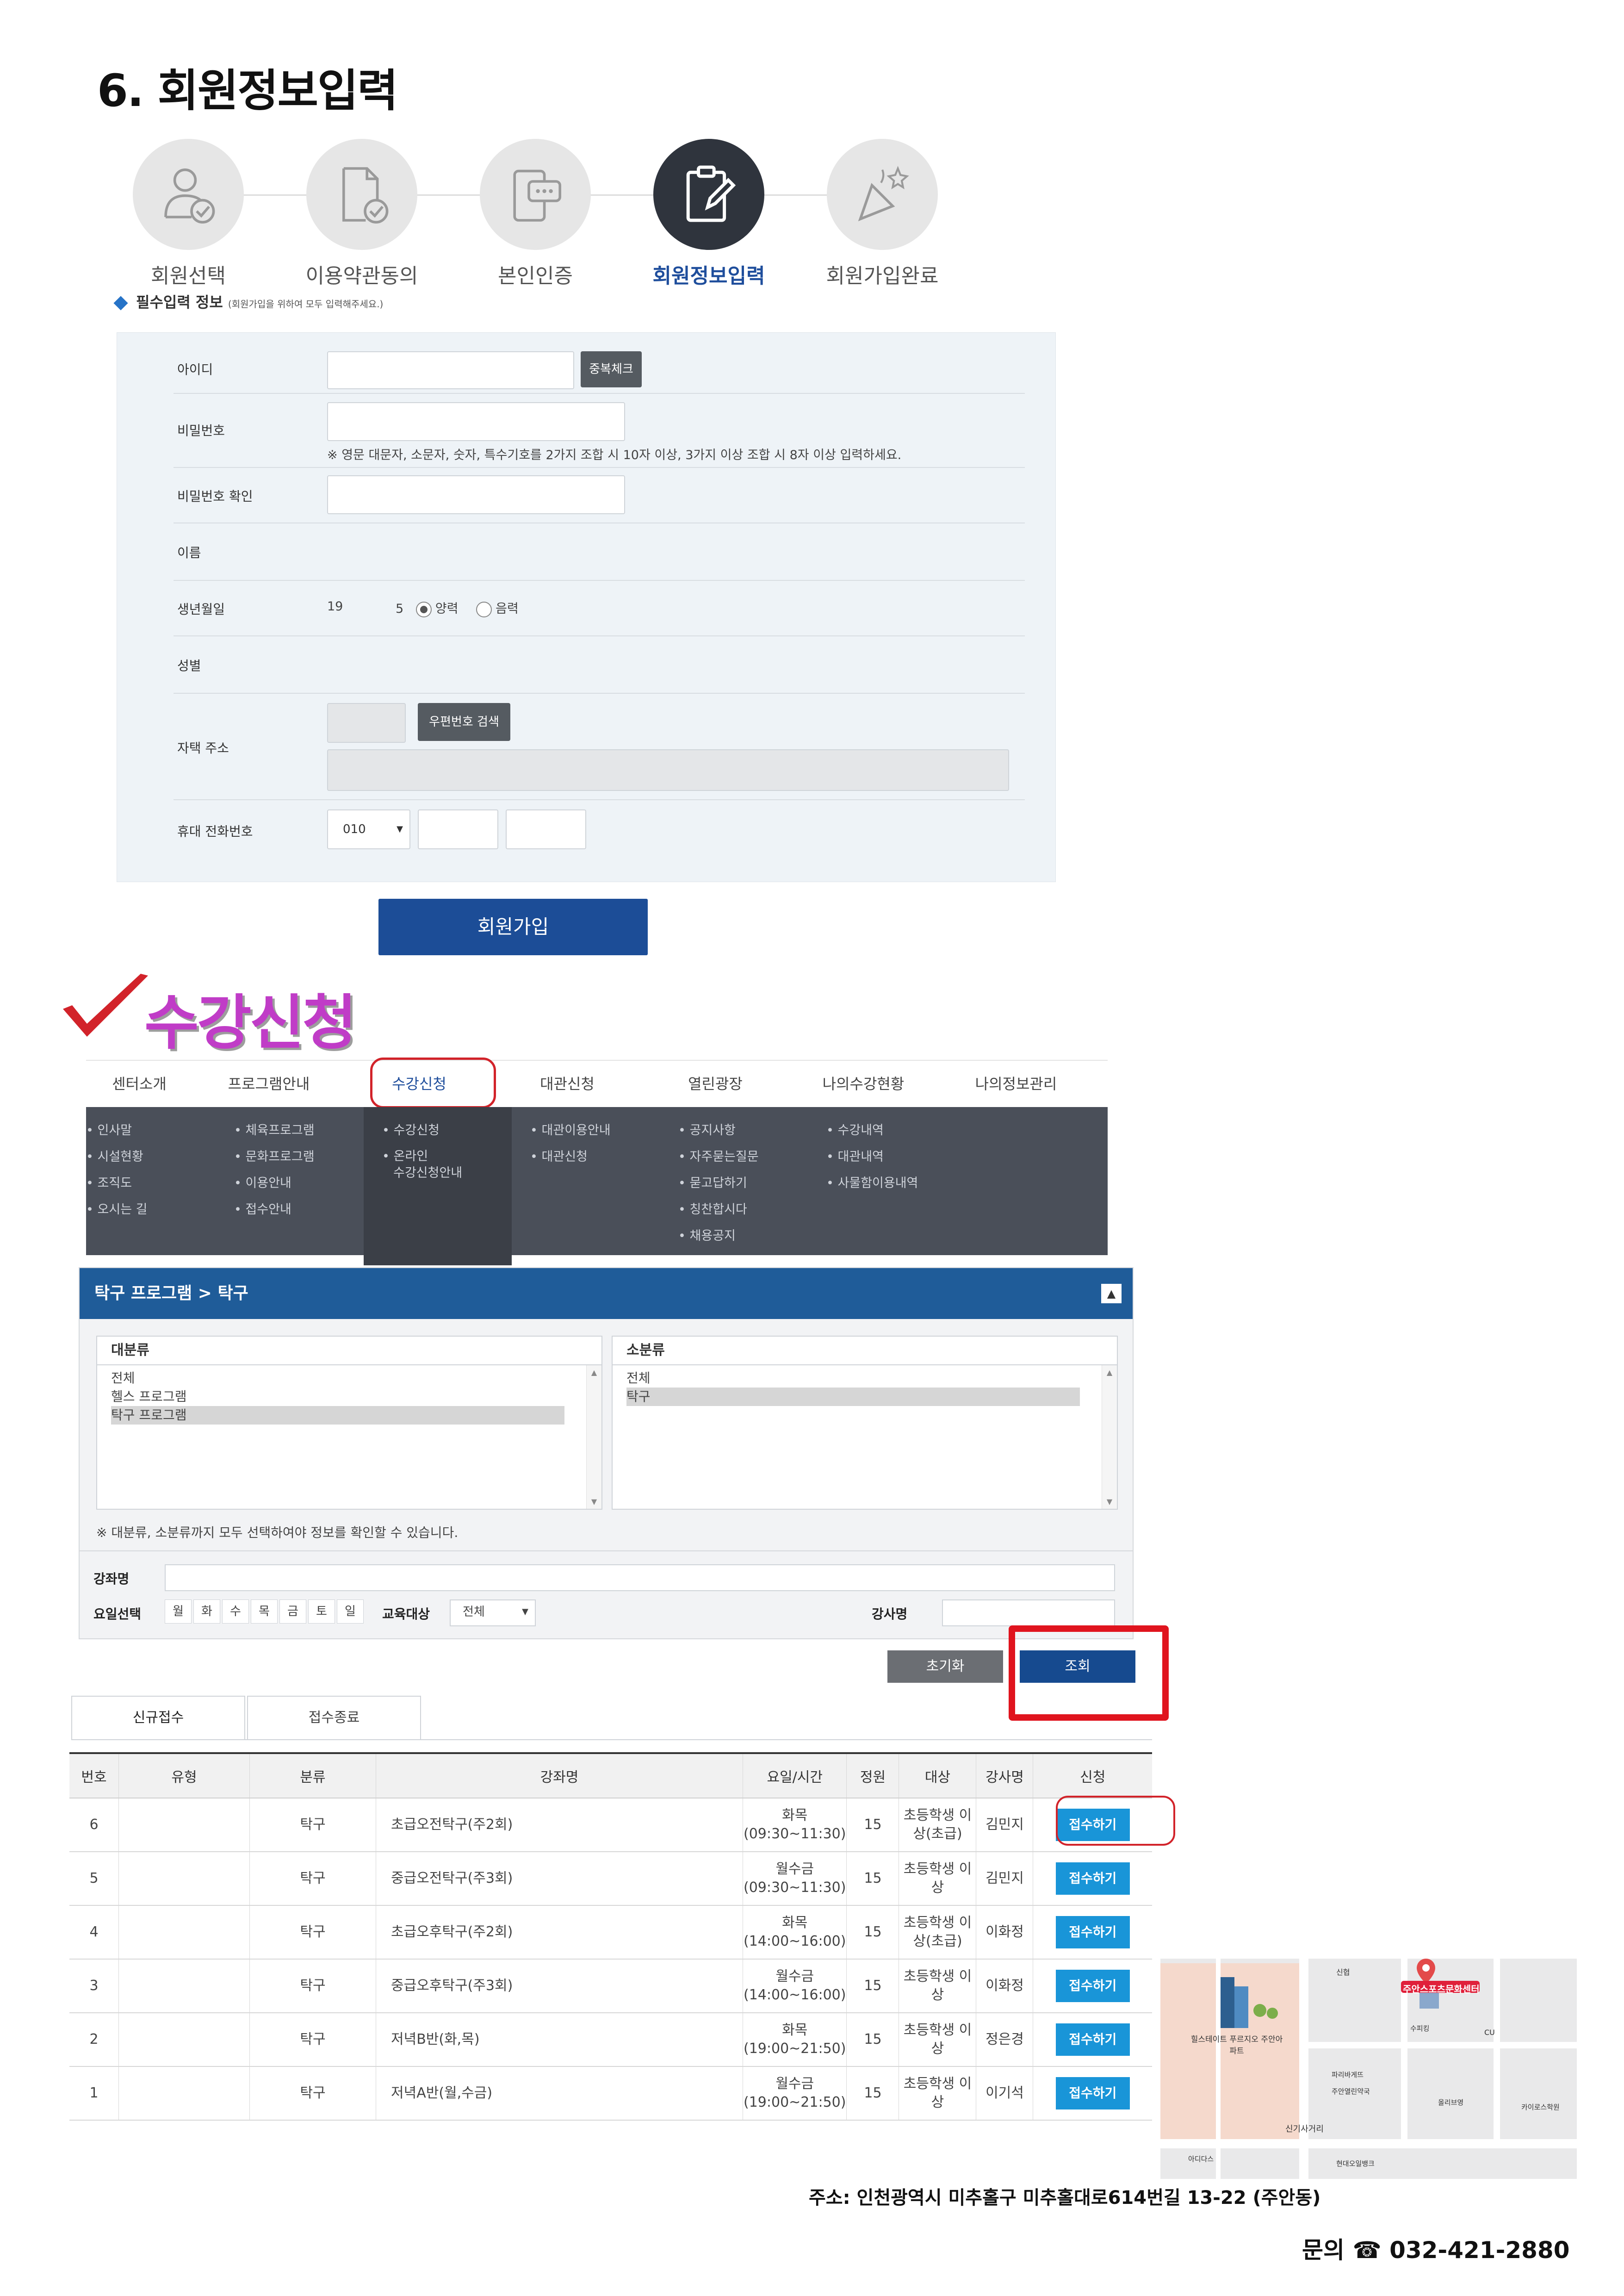 The width and height of the screenshot is (1624, 2296). Describe the element at coordinates (795, 1834) in the screenshot. I see `time-text: (09:30~11:30)` at that location.